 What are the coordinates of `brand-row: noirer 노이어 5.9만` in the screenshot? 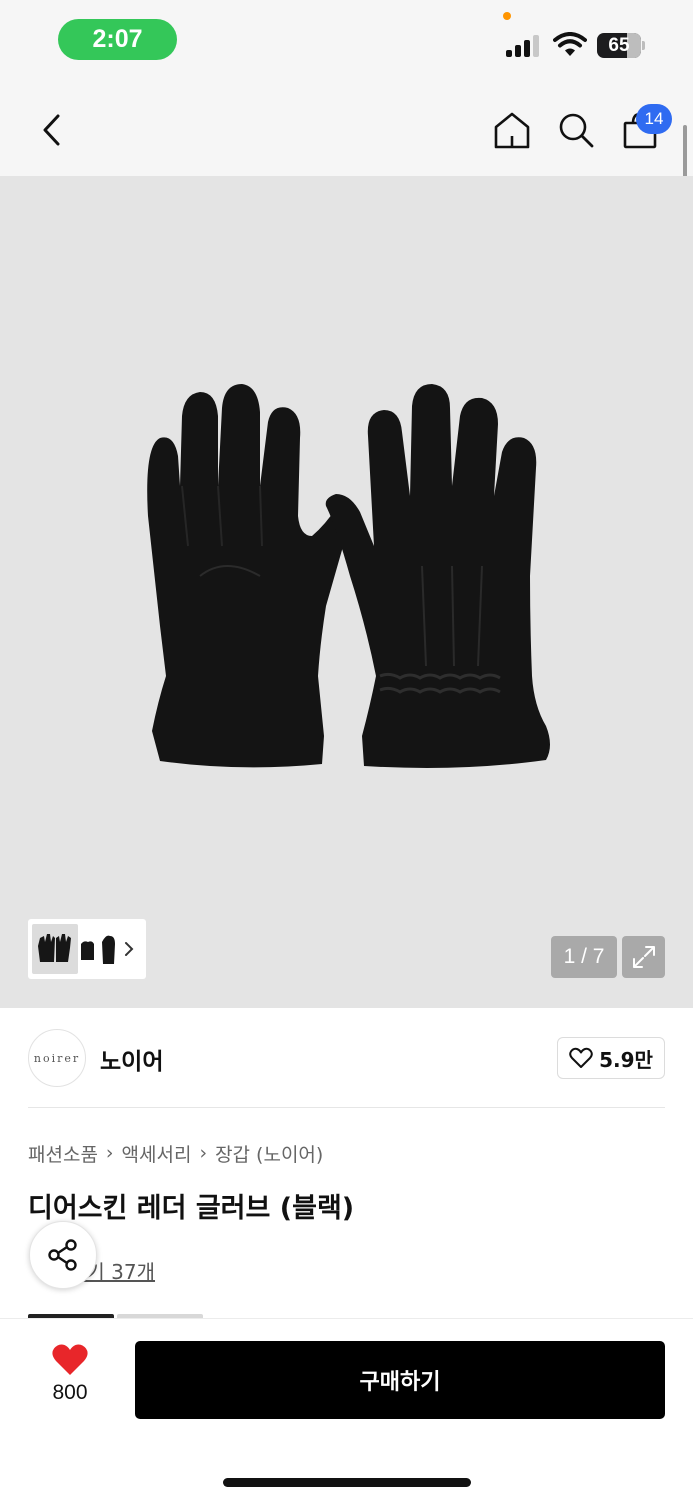 It's located at (346, 1058).